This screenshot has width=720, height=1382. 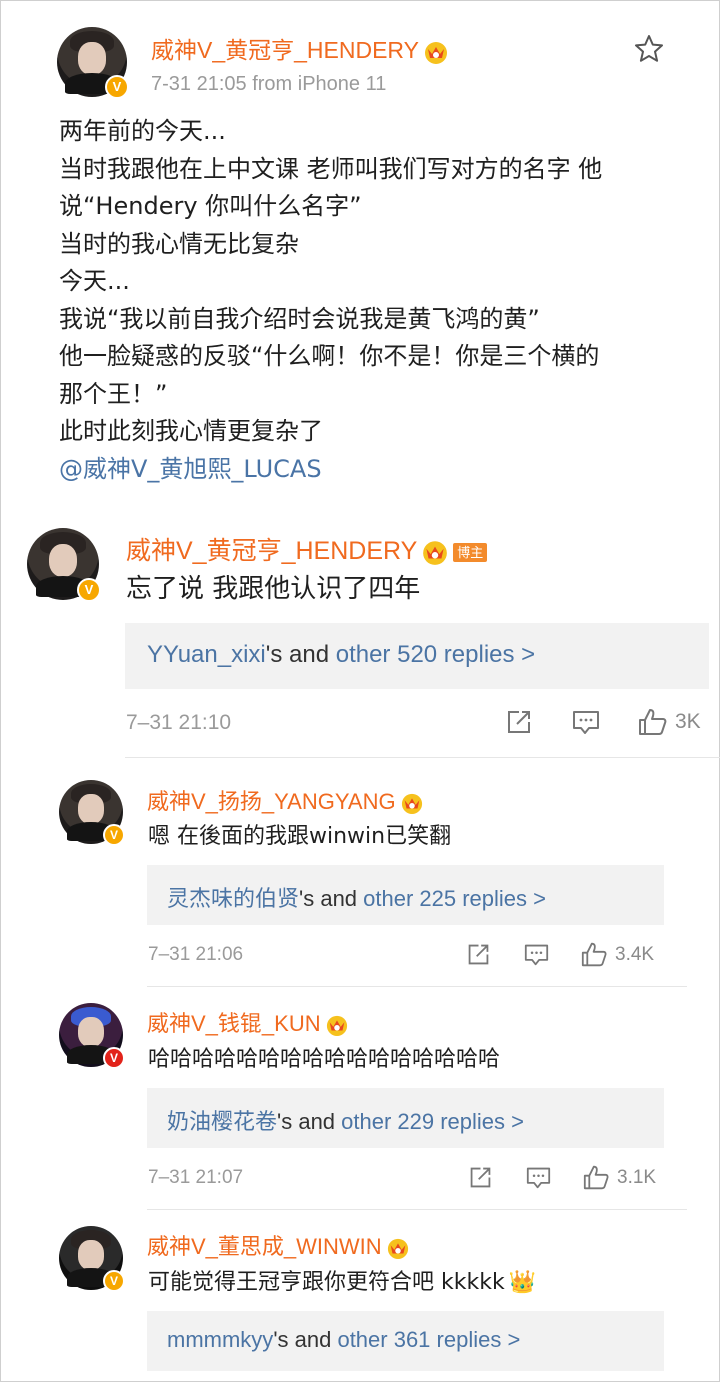 I want to click on post-line: 那个王！”, so click(x=113, y=393).